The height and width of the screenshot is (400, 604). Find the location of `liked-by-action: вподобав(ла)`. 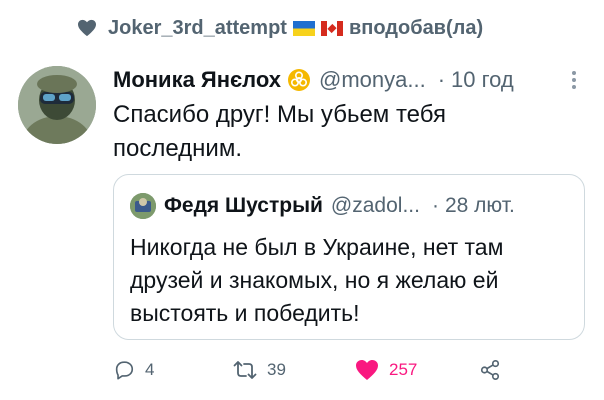

liked-by-action: вподобав(ла) is located at coordinates (416, 27).